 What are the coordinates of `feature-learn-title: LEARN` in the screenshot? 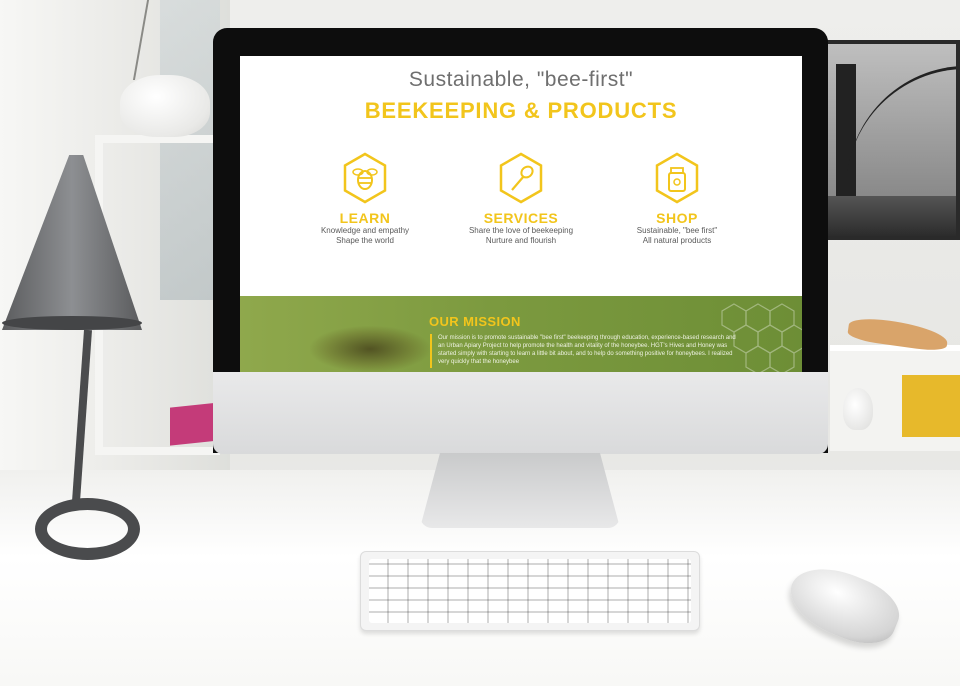 It's located at (365, 218).